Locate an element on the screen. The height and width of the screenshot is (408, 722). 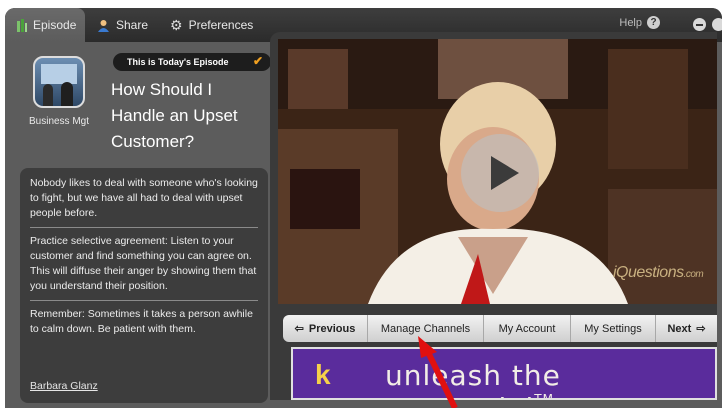
help-button: Help ? is located at coordinates (639, 22).